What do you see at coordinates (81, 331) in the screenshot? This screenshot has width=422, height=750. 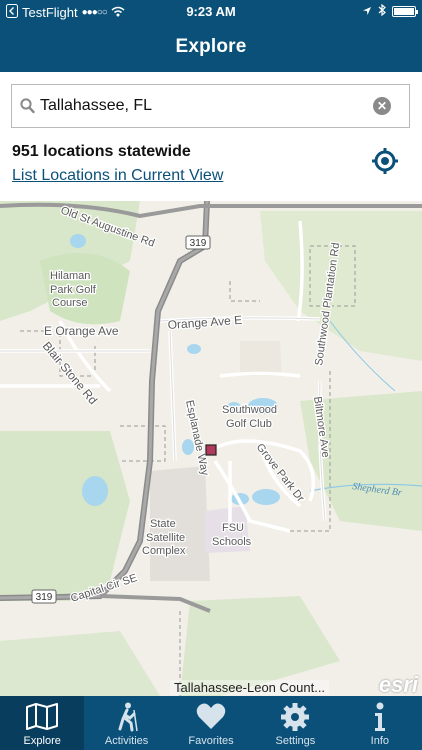 I see `map-label: E Orange Ave` at bounding box center [81, 331].